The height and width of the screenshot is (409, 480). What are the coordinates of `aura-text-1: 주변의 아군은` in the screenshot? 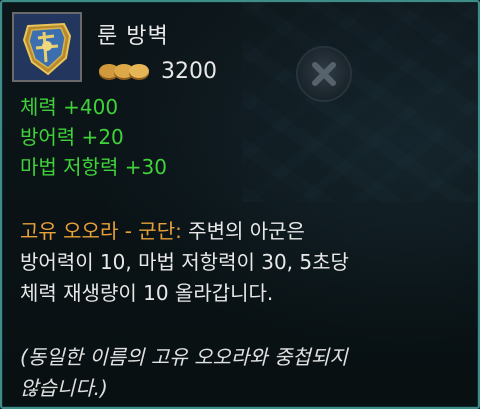 It's located at (243, 231).